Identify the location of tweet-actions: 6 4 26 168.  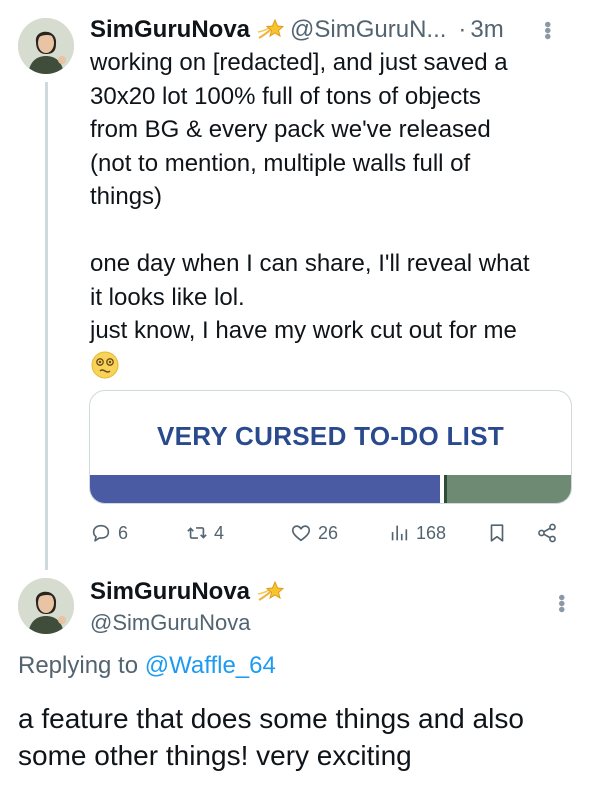
(330, 534).